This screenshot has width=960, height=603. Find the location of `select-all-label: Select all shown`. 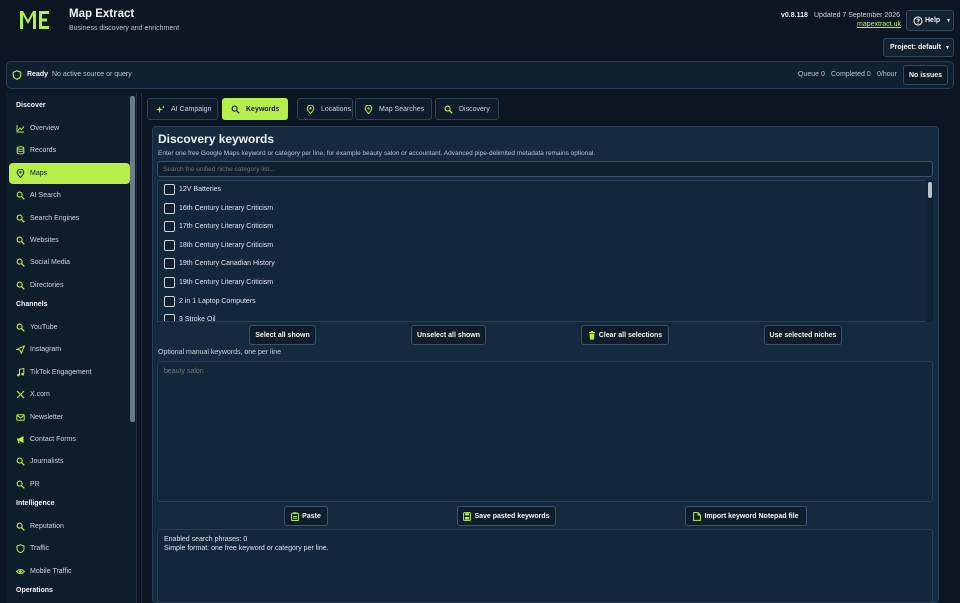

select-all-label: Select all shown is located at coordinates (282, 335).